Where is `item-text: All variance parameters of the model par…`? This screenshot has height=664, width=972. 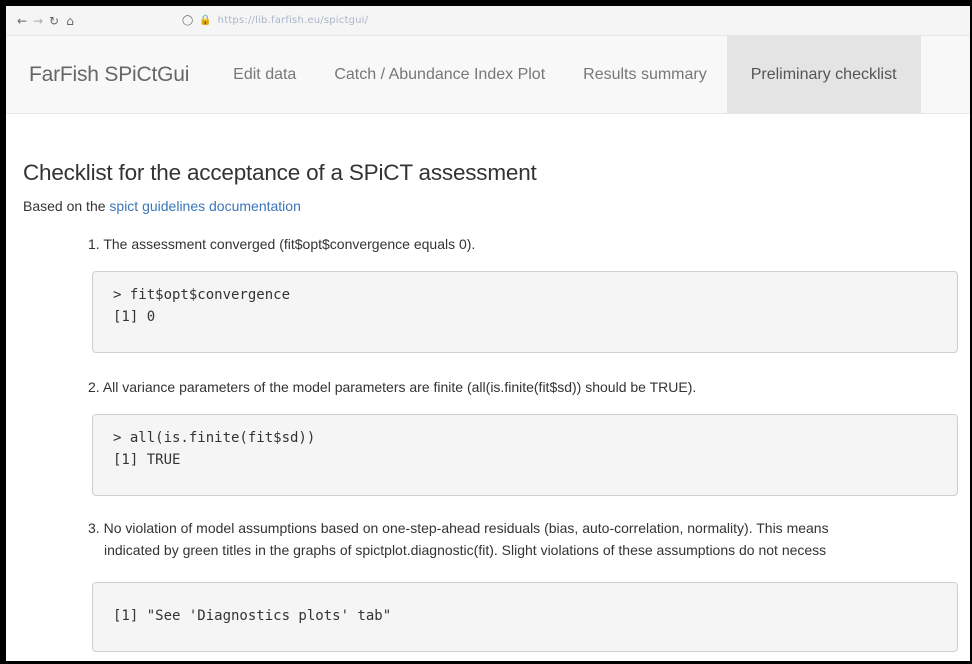 item-text: All variance parameters of the model par… is located at coordinates (399, 387).